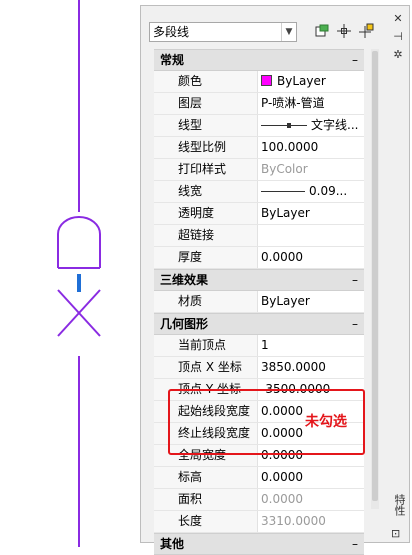 Image resolution: width=412 pixels, height=555 pixels. I want to click on close-icon: ✕, so click(398, 19).